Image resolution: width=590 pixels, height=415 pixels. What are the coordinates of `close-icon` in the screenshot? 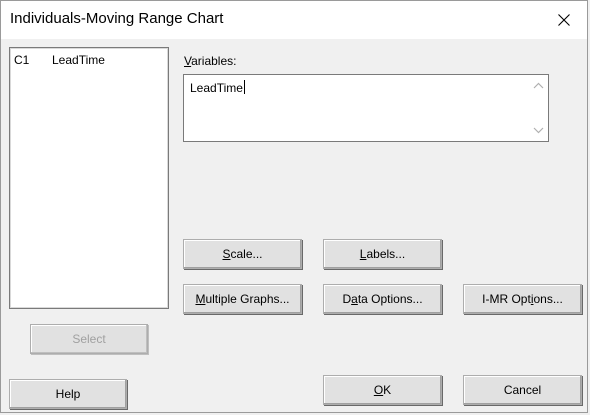 It's located at (564, 20).